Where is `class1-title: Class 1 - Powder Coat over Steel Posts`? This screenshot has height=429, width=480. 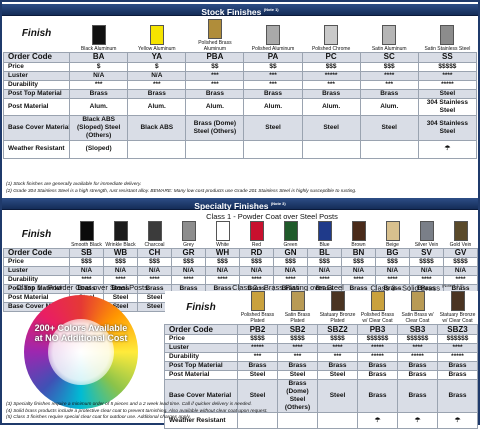 class1-title: Class 1 - Powder Coat over Steel Posts is located at coordinates (272, 216).